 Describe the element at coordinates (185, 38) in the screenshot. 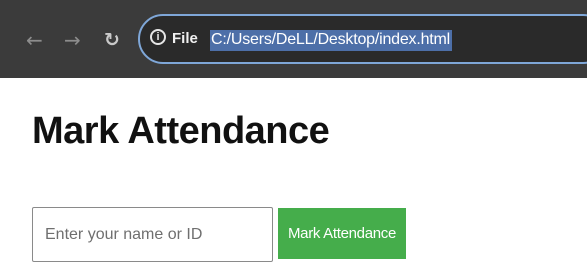

I see `scheme-label: File` at that location.